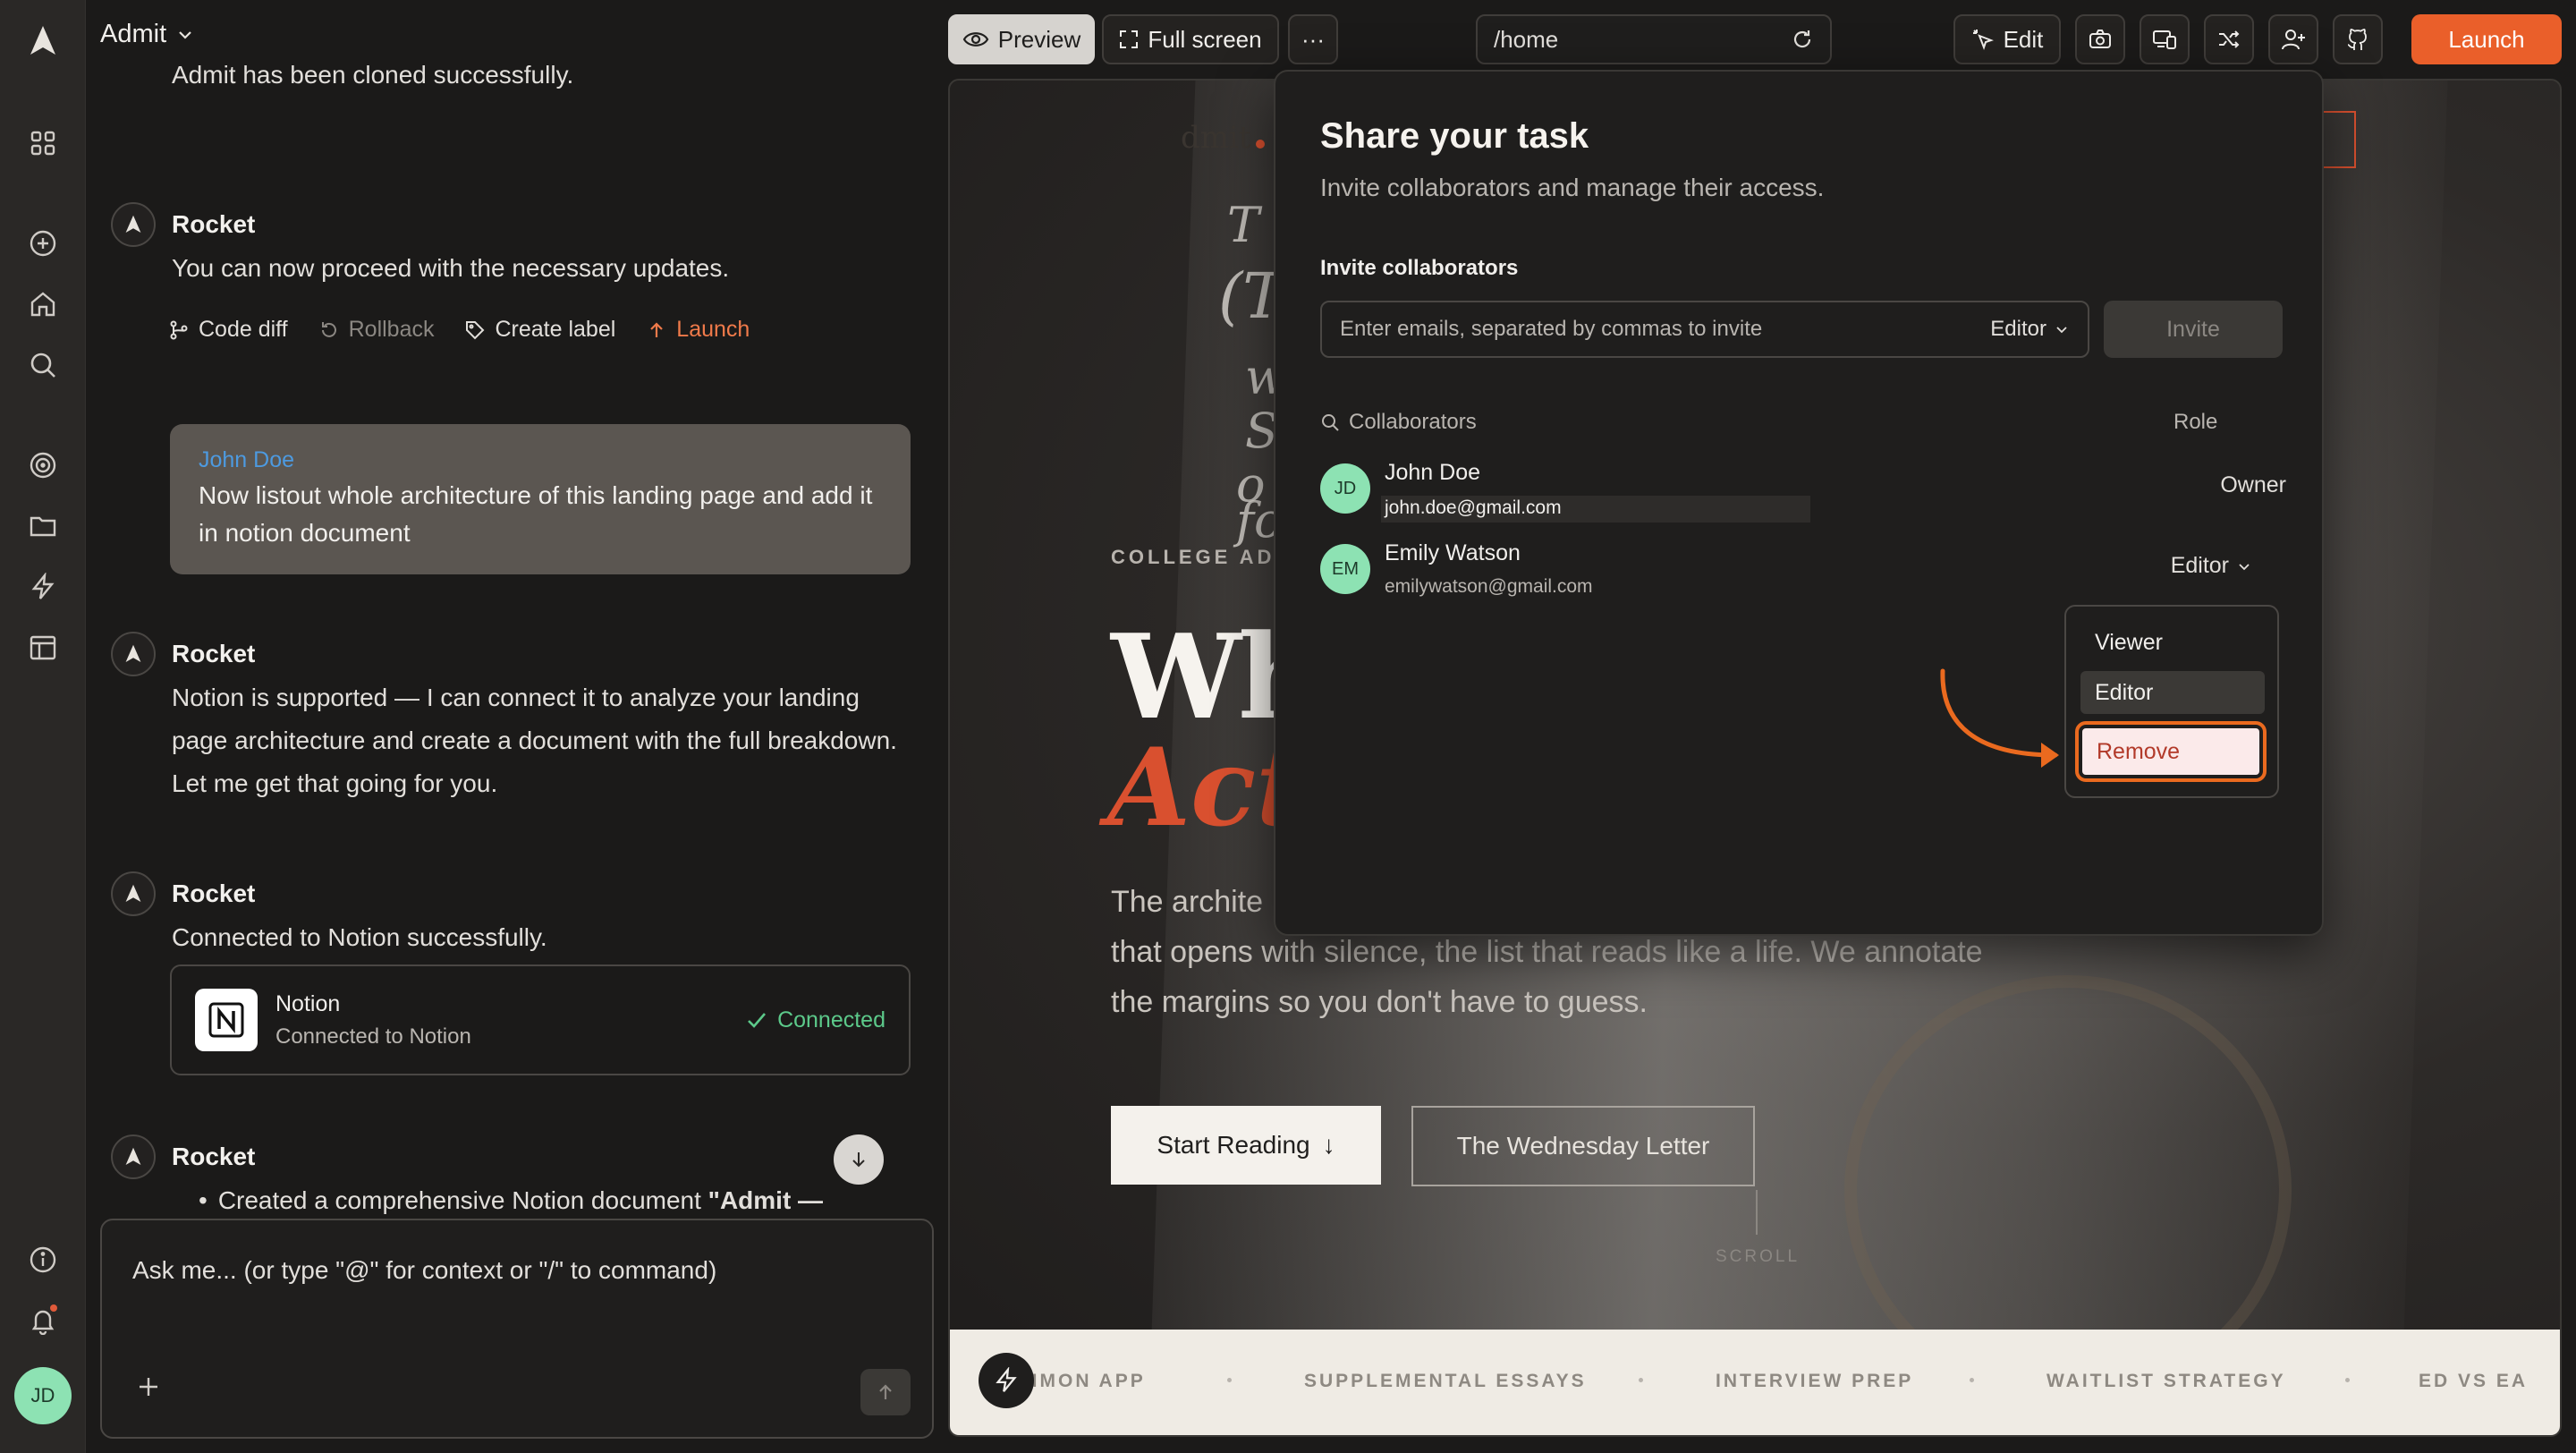 The image size is (2576, 1453). I want to click on folder-icon, so click(43, 526).